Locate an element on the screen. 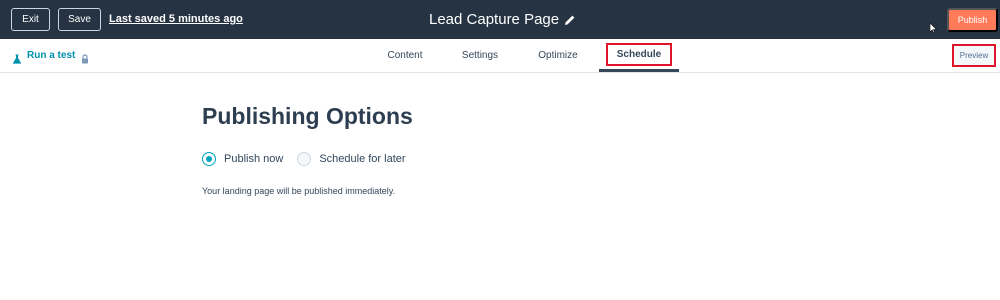 This screenshot has height=300, width=1000. lock-icon is located at coordinates (85, 57).